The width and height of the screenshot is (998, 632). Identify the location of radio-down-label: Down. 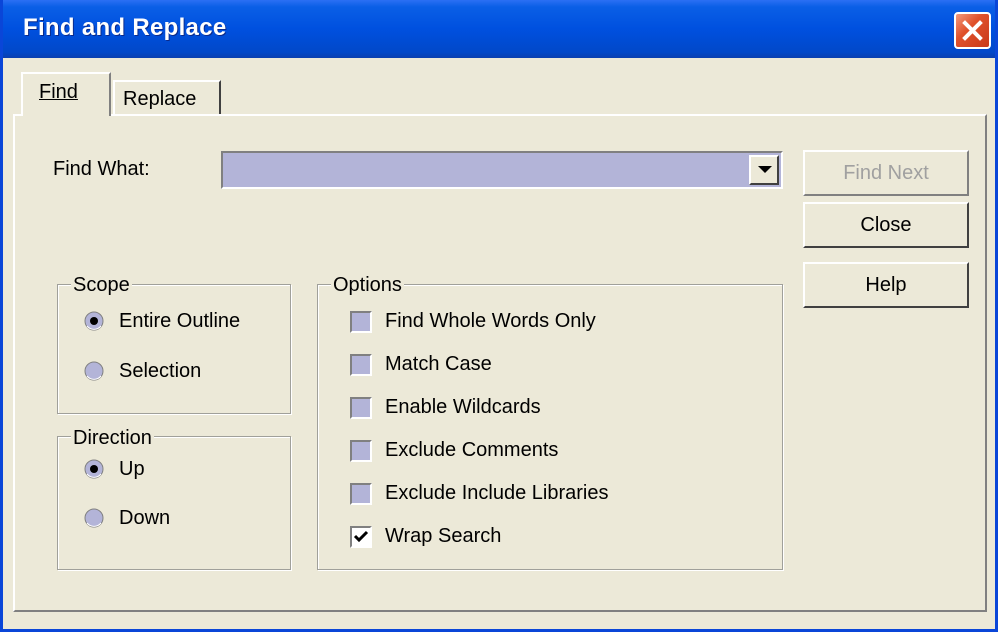
(144, 518).